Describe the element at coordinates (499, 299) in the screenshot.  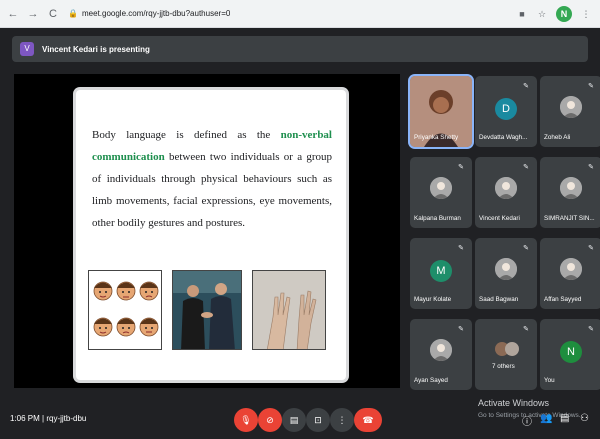
I see `participant-name: Saad Bagwan` at that location.